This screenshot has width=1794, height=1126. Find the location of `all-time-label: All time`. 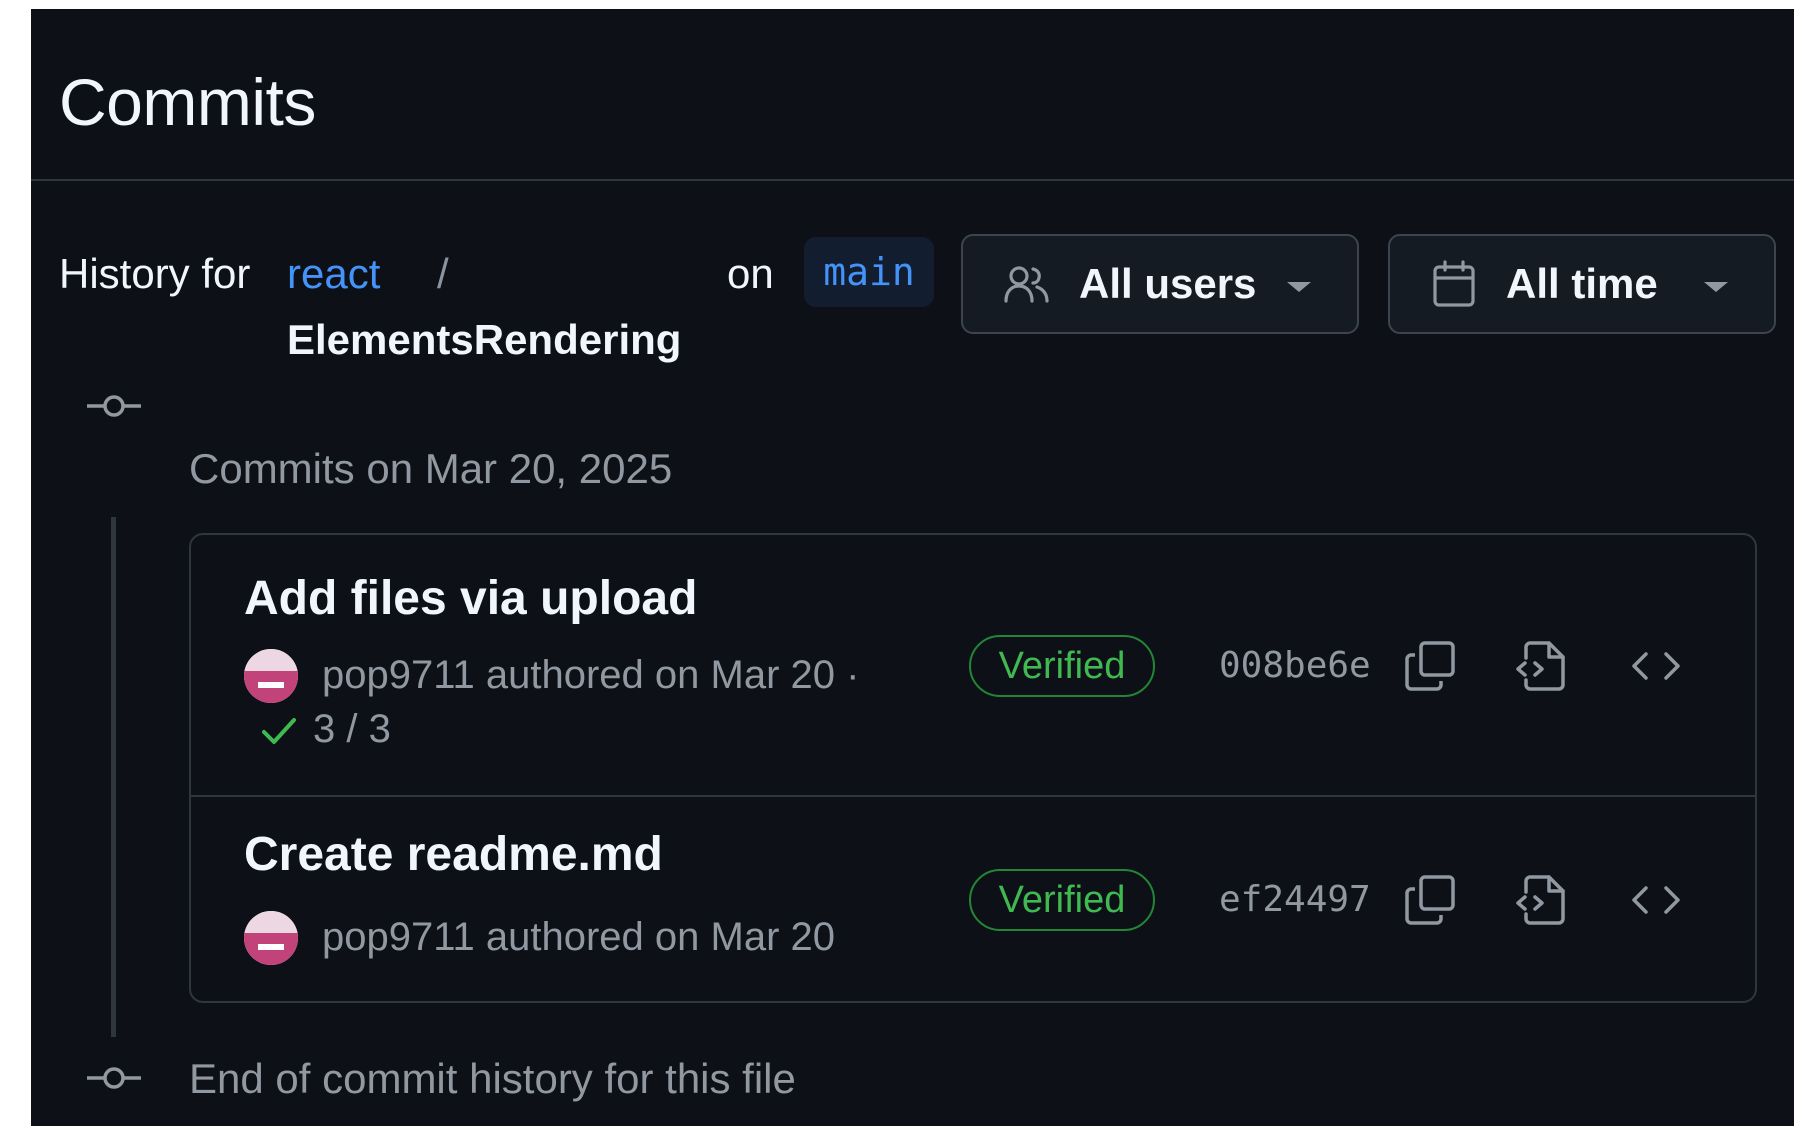

all-time-label: All time is located at coordinates (1582, 283).